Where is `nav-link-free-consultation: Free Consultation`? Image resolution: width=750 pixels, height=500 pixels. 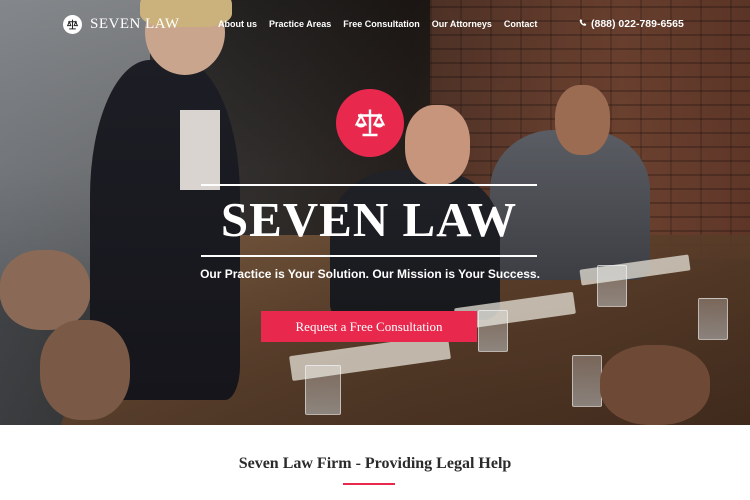 nav-link-free-consultation: Free Consultation is located at coordinates (381, 24).